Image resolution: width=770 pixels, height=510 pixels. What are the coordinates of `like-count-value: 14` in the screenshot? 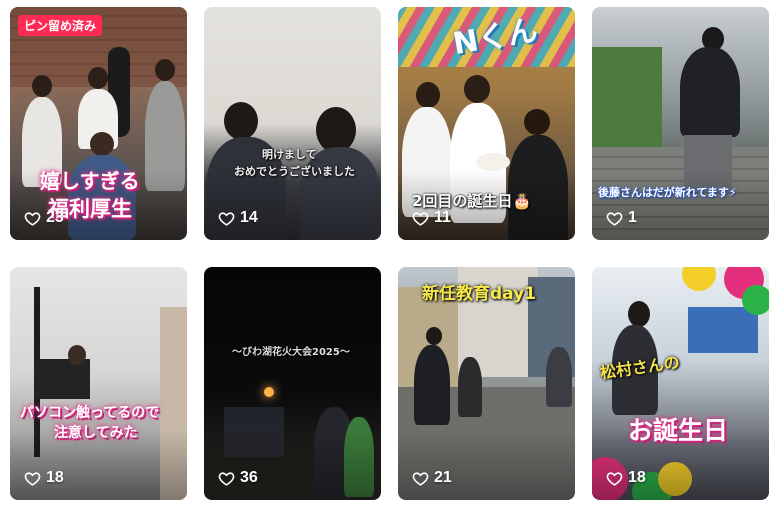 It's located at (249, 217).